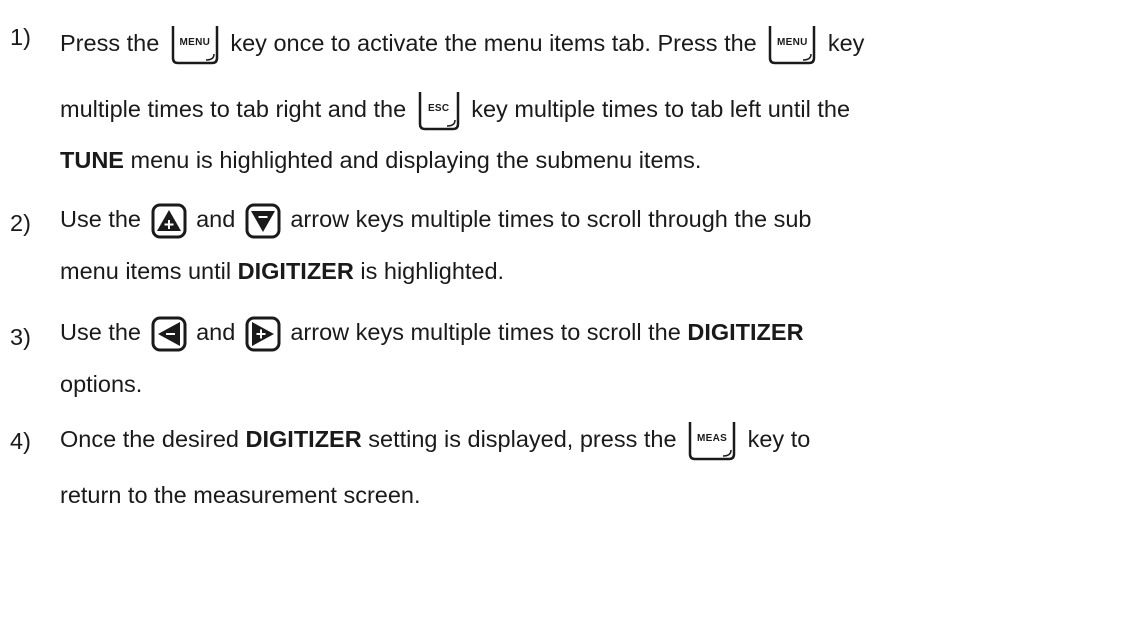 The image size is (1130, 619). I want to click on step-3-line-2: options., so click(101, 384).